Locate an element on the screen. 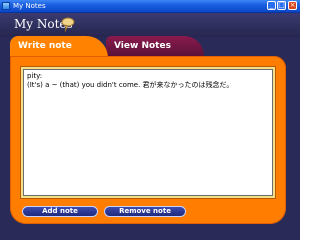  tab-write-note: Write note is located at coordinates (59, 47).